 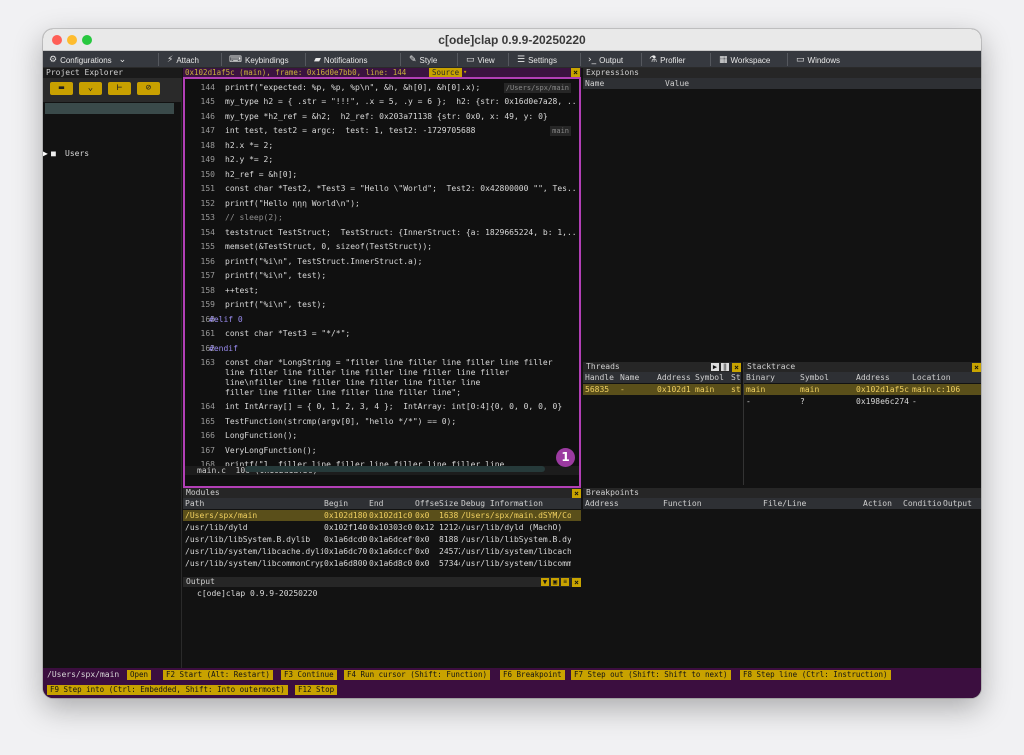 I want to click on open-folder-button: ▬, so click(x=61, y=88).